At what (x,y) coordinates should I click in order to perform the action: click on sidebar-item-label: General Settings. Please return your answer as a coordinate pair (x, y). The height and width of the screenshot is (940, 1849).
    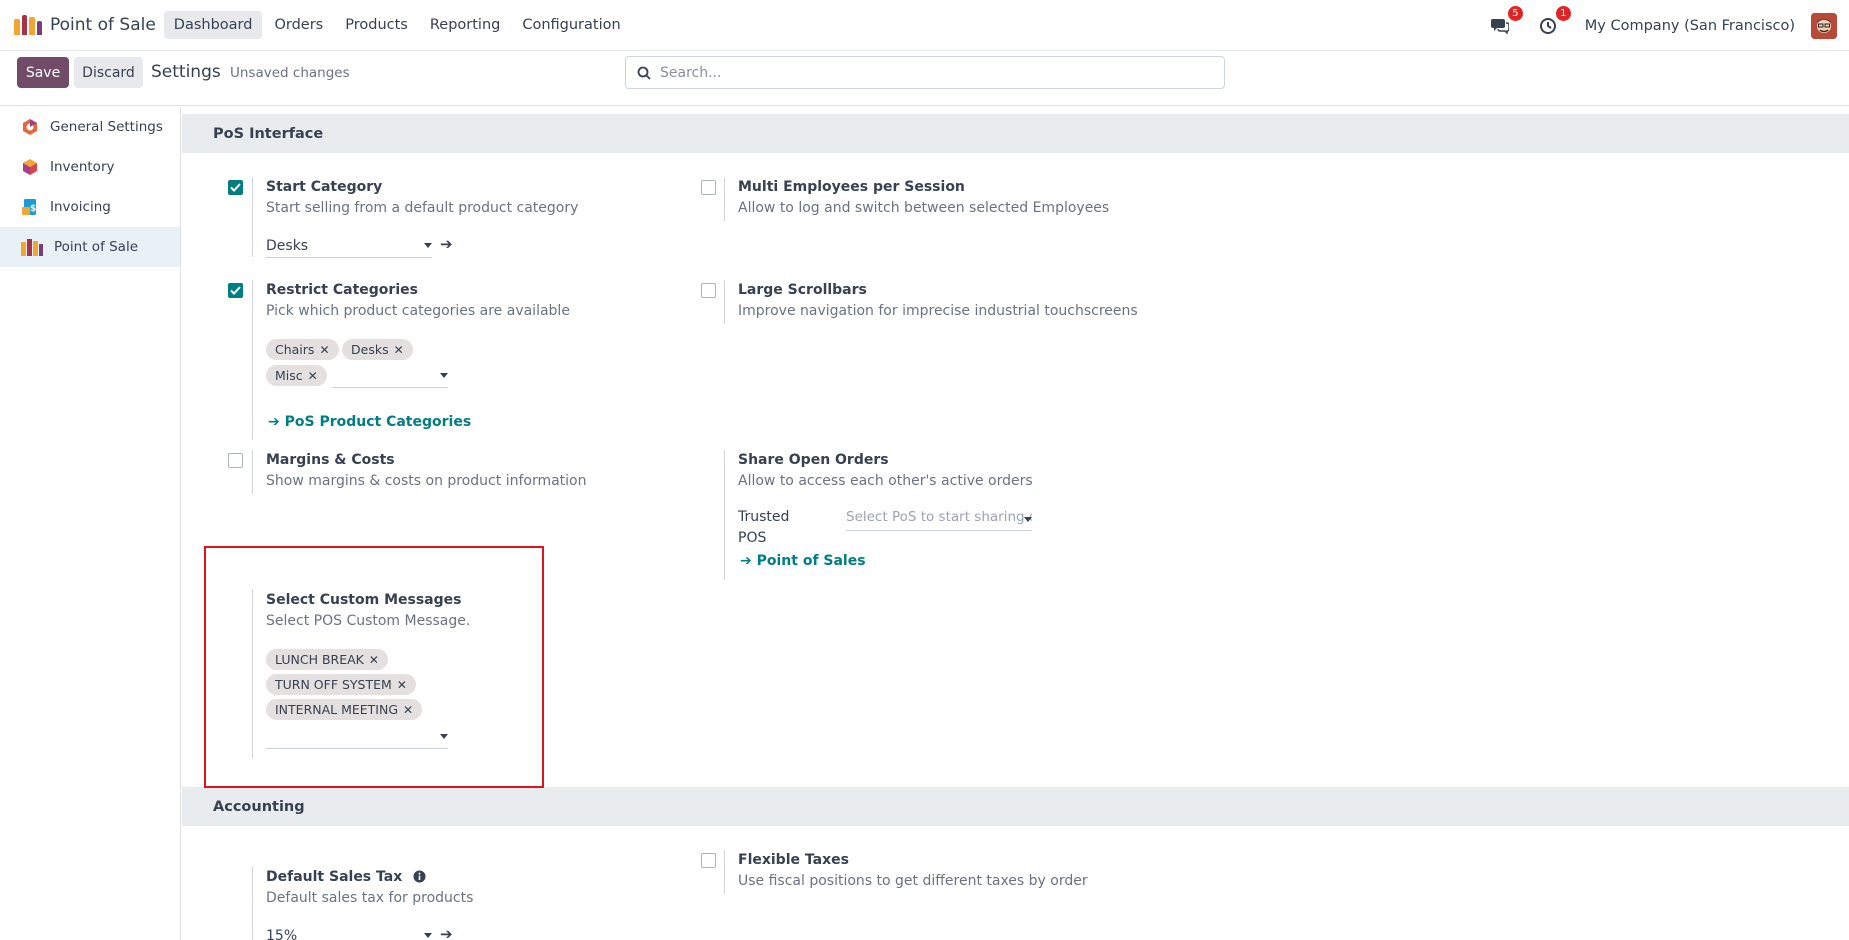
    Looking at the image, I should click on (106, 127).